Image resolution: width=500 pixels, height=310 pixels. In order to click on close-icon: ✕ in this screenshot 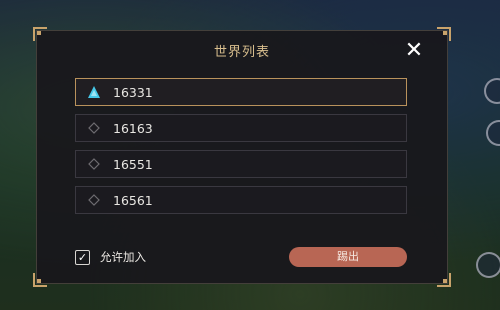, I will do `click(414, 51)`.